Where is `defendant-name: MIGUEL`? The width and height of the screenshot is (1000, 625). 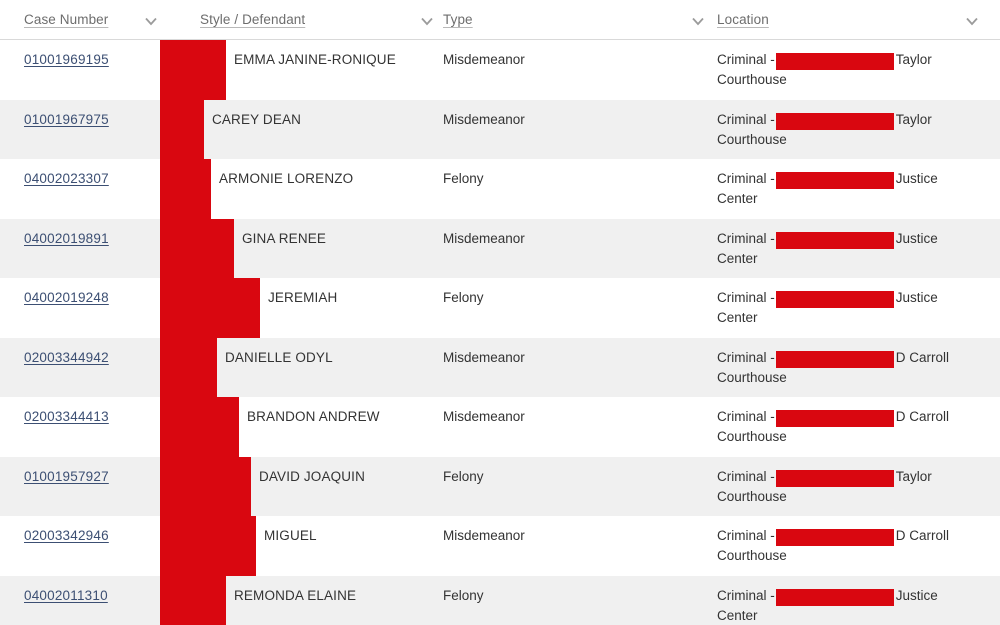
defendant-name: MIGUEL is located at coordinates (290, 535).